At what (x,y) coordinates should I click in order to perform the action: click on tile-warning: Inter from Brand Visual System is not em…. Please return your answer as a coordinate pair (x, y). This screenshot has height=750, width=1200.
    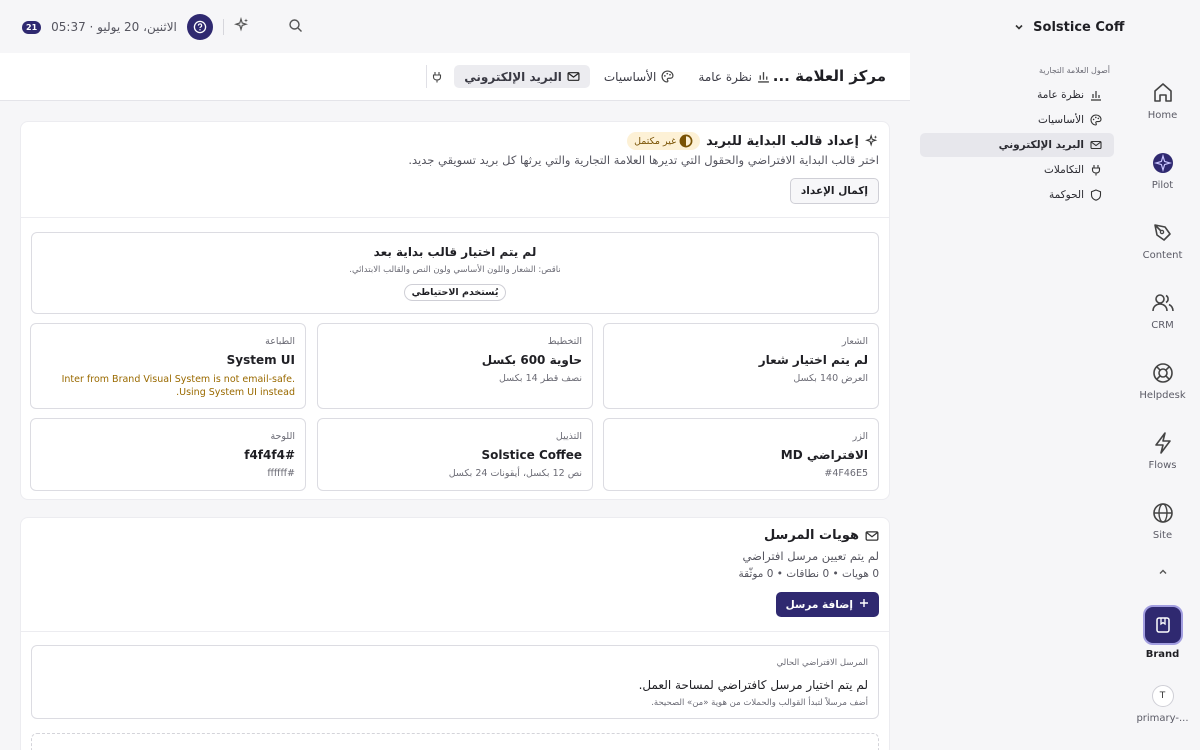
    Looking at the image, I should click on (178, 386).